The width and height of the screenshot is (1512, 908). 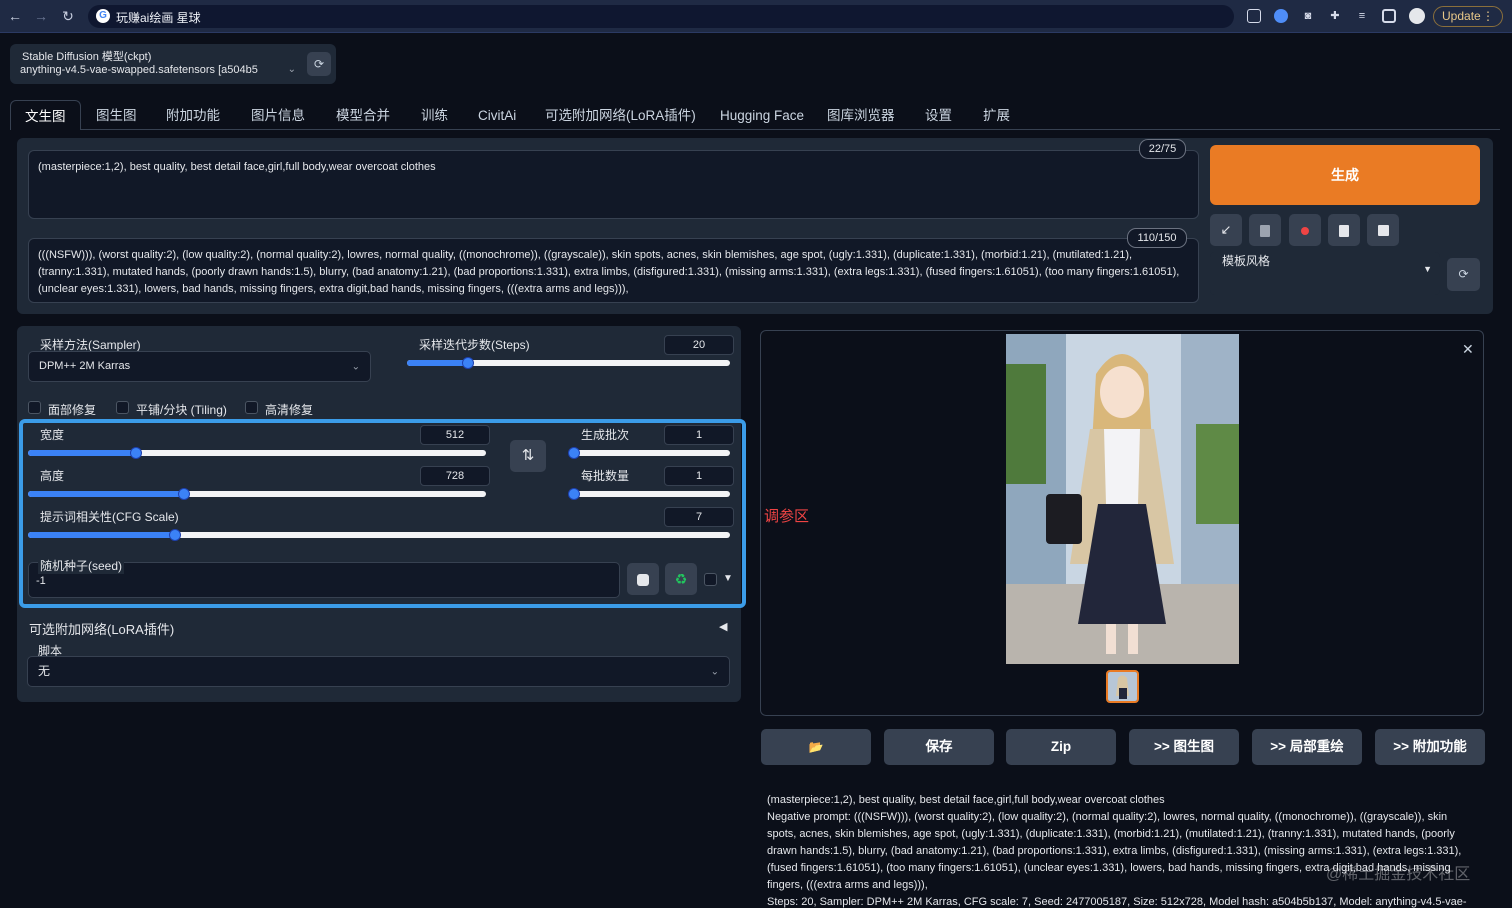 I want to click on send-to-inpaint-button: >> 局部重绘, so click(x=1307, y=747).